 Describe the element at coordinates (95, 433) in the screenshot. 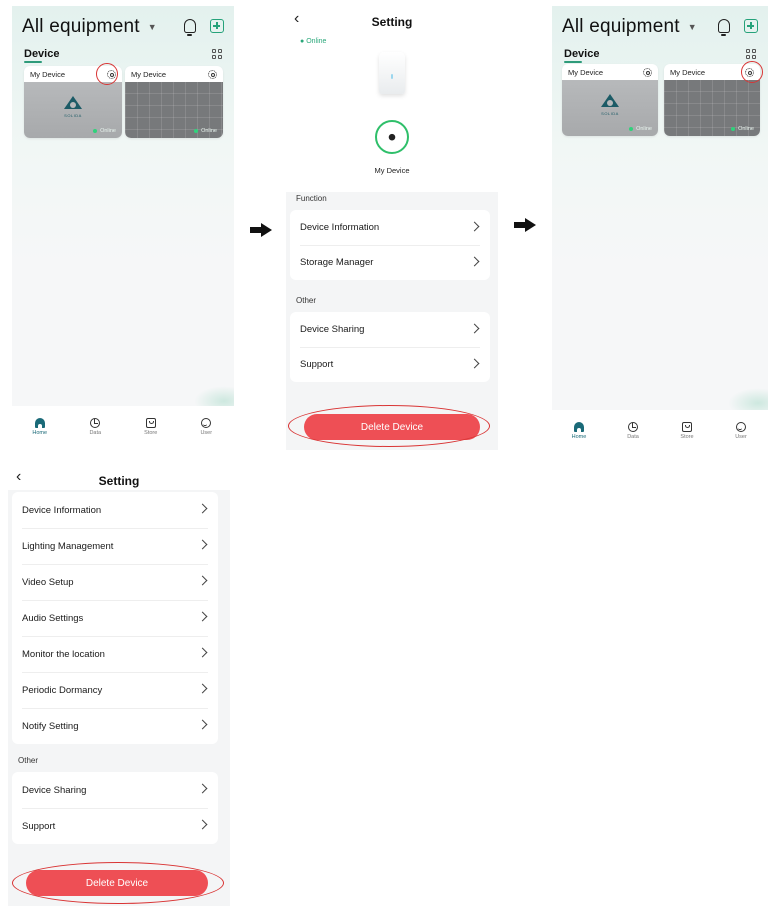

I see `tab-label: Data` at that location.